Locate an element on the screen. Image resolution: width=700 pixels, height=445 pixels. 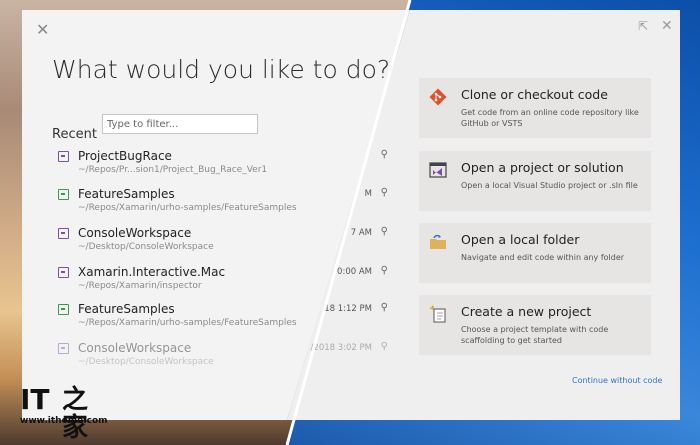
new-project-icon is located at coordinates (437, 314).